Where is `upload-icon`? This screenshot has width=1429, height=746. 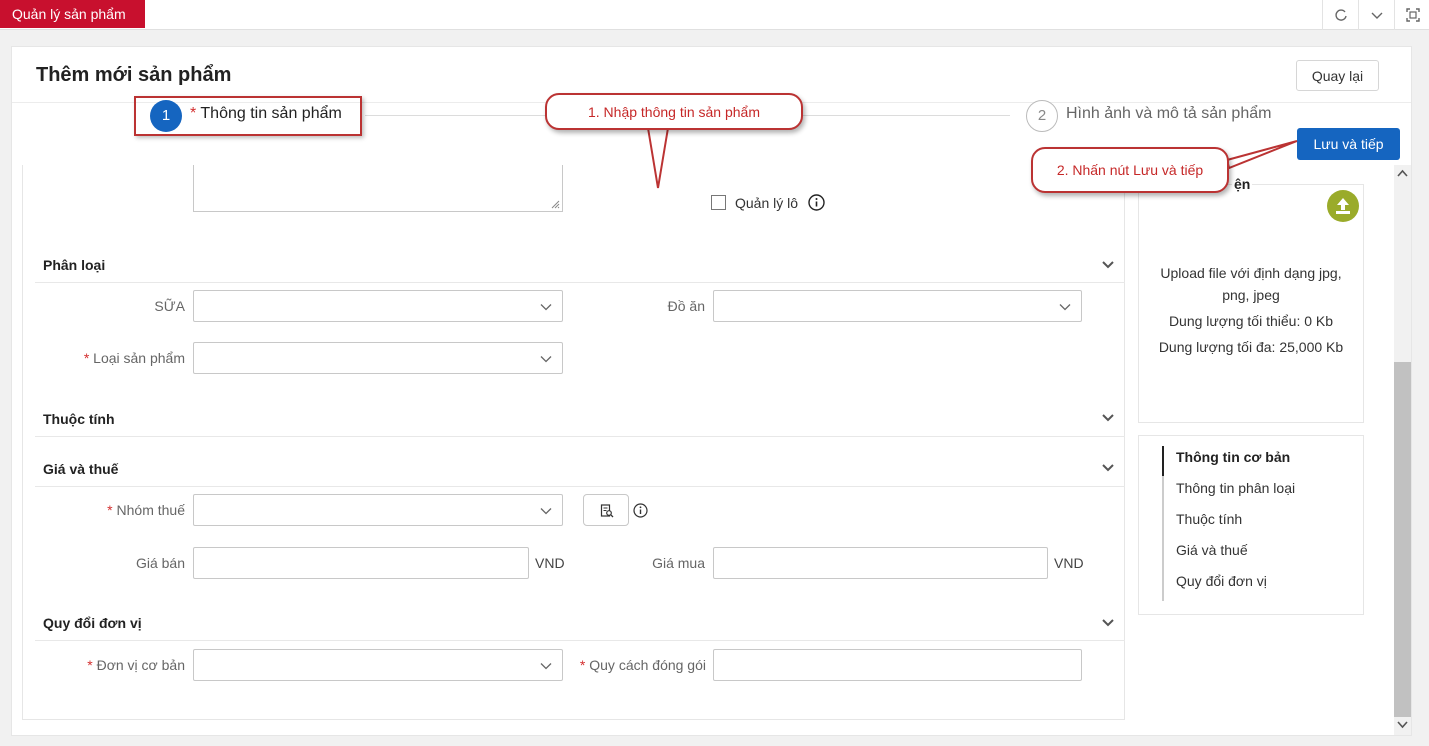 upload-icon is located at coordinates (1343, 206).